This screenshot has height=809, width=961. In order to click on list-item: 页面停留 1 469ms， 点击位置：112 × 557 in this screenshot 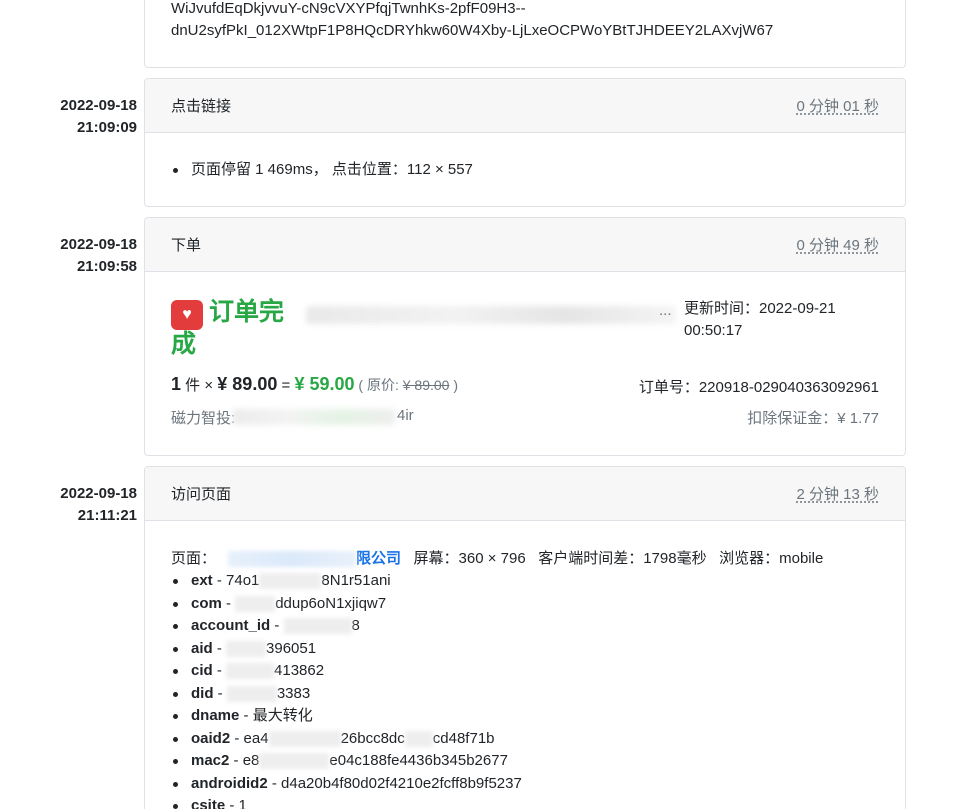, I will do `click(525, 170)`.